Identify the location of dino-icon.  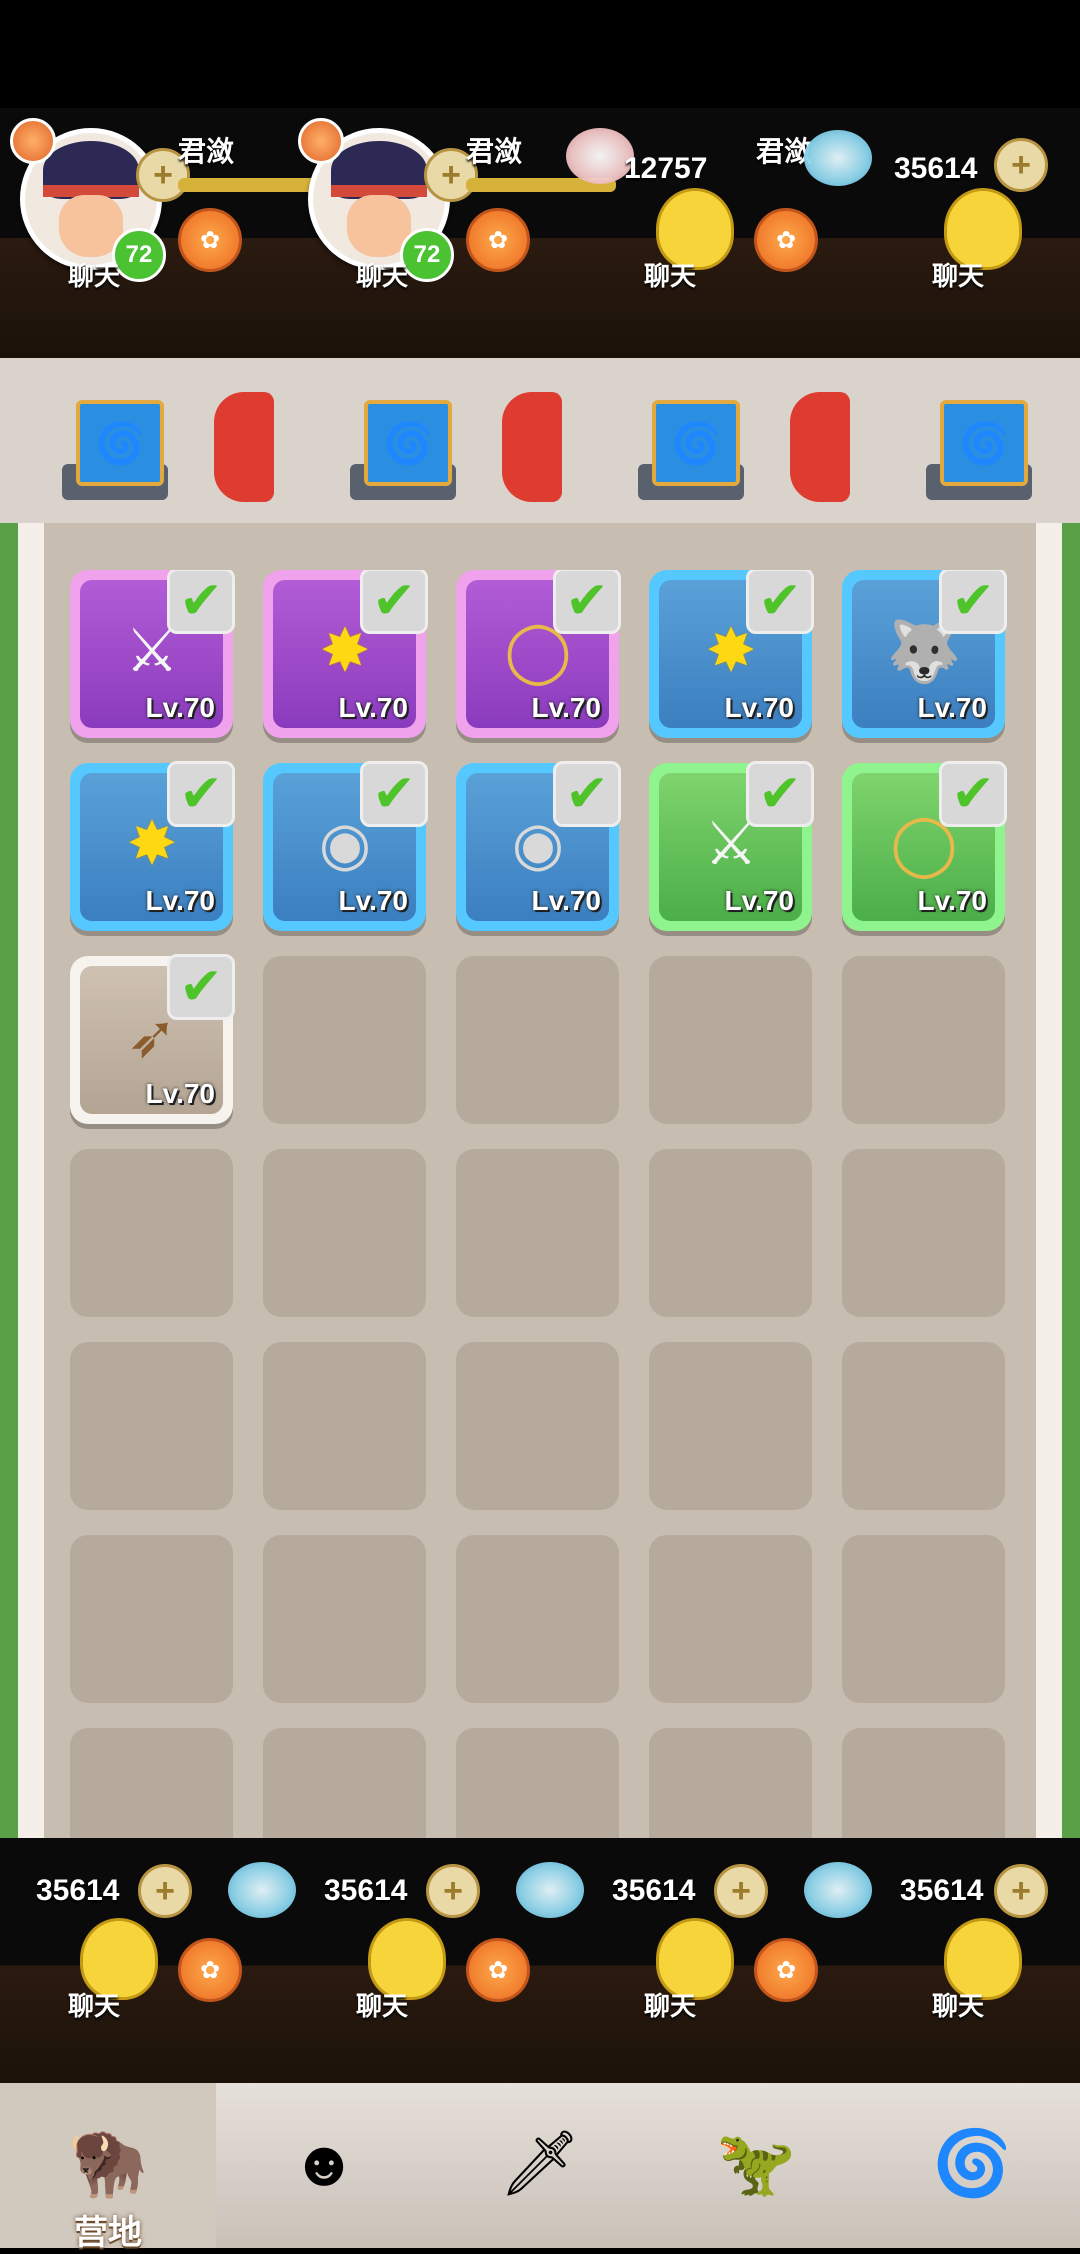
(532, 447).